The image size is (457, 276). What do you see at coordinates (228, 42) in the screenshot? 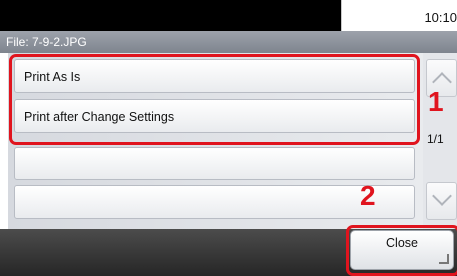
I see `file-name-bar: File: 7-9-2.JPG` at bounding box center [228, 42].